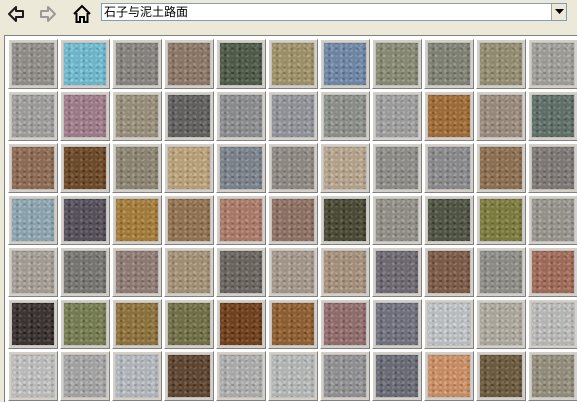 Image resolution: width=577 pixels, height=402 pixels. I want to click on home-button, so click(82, 14).